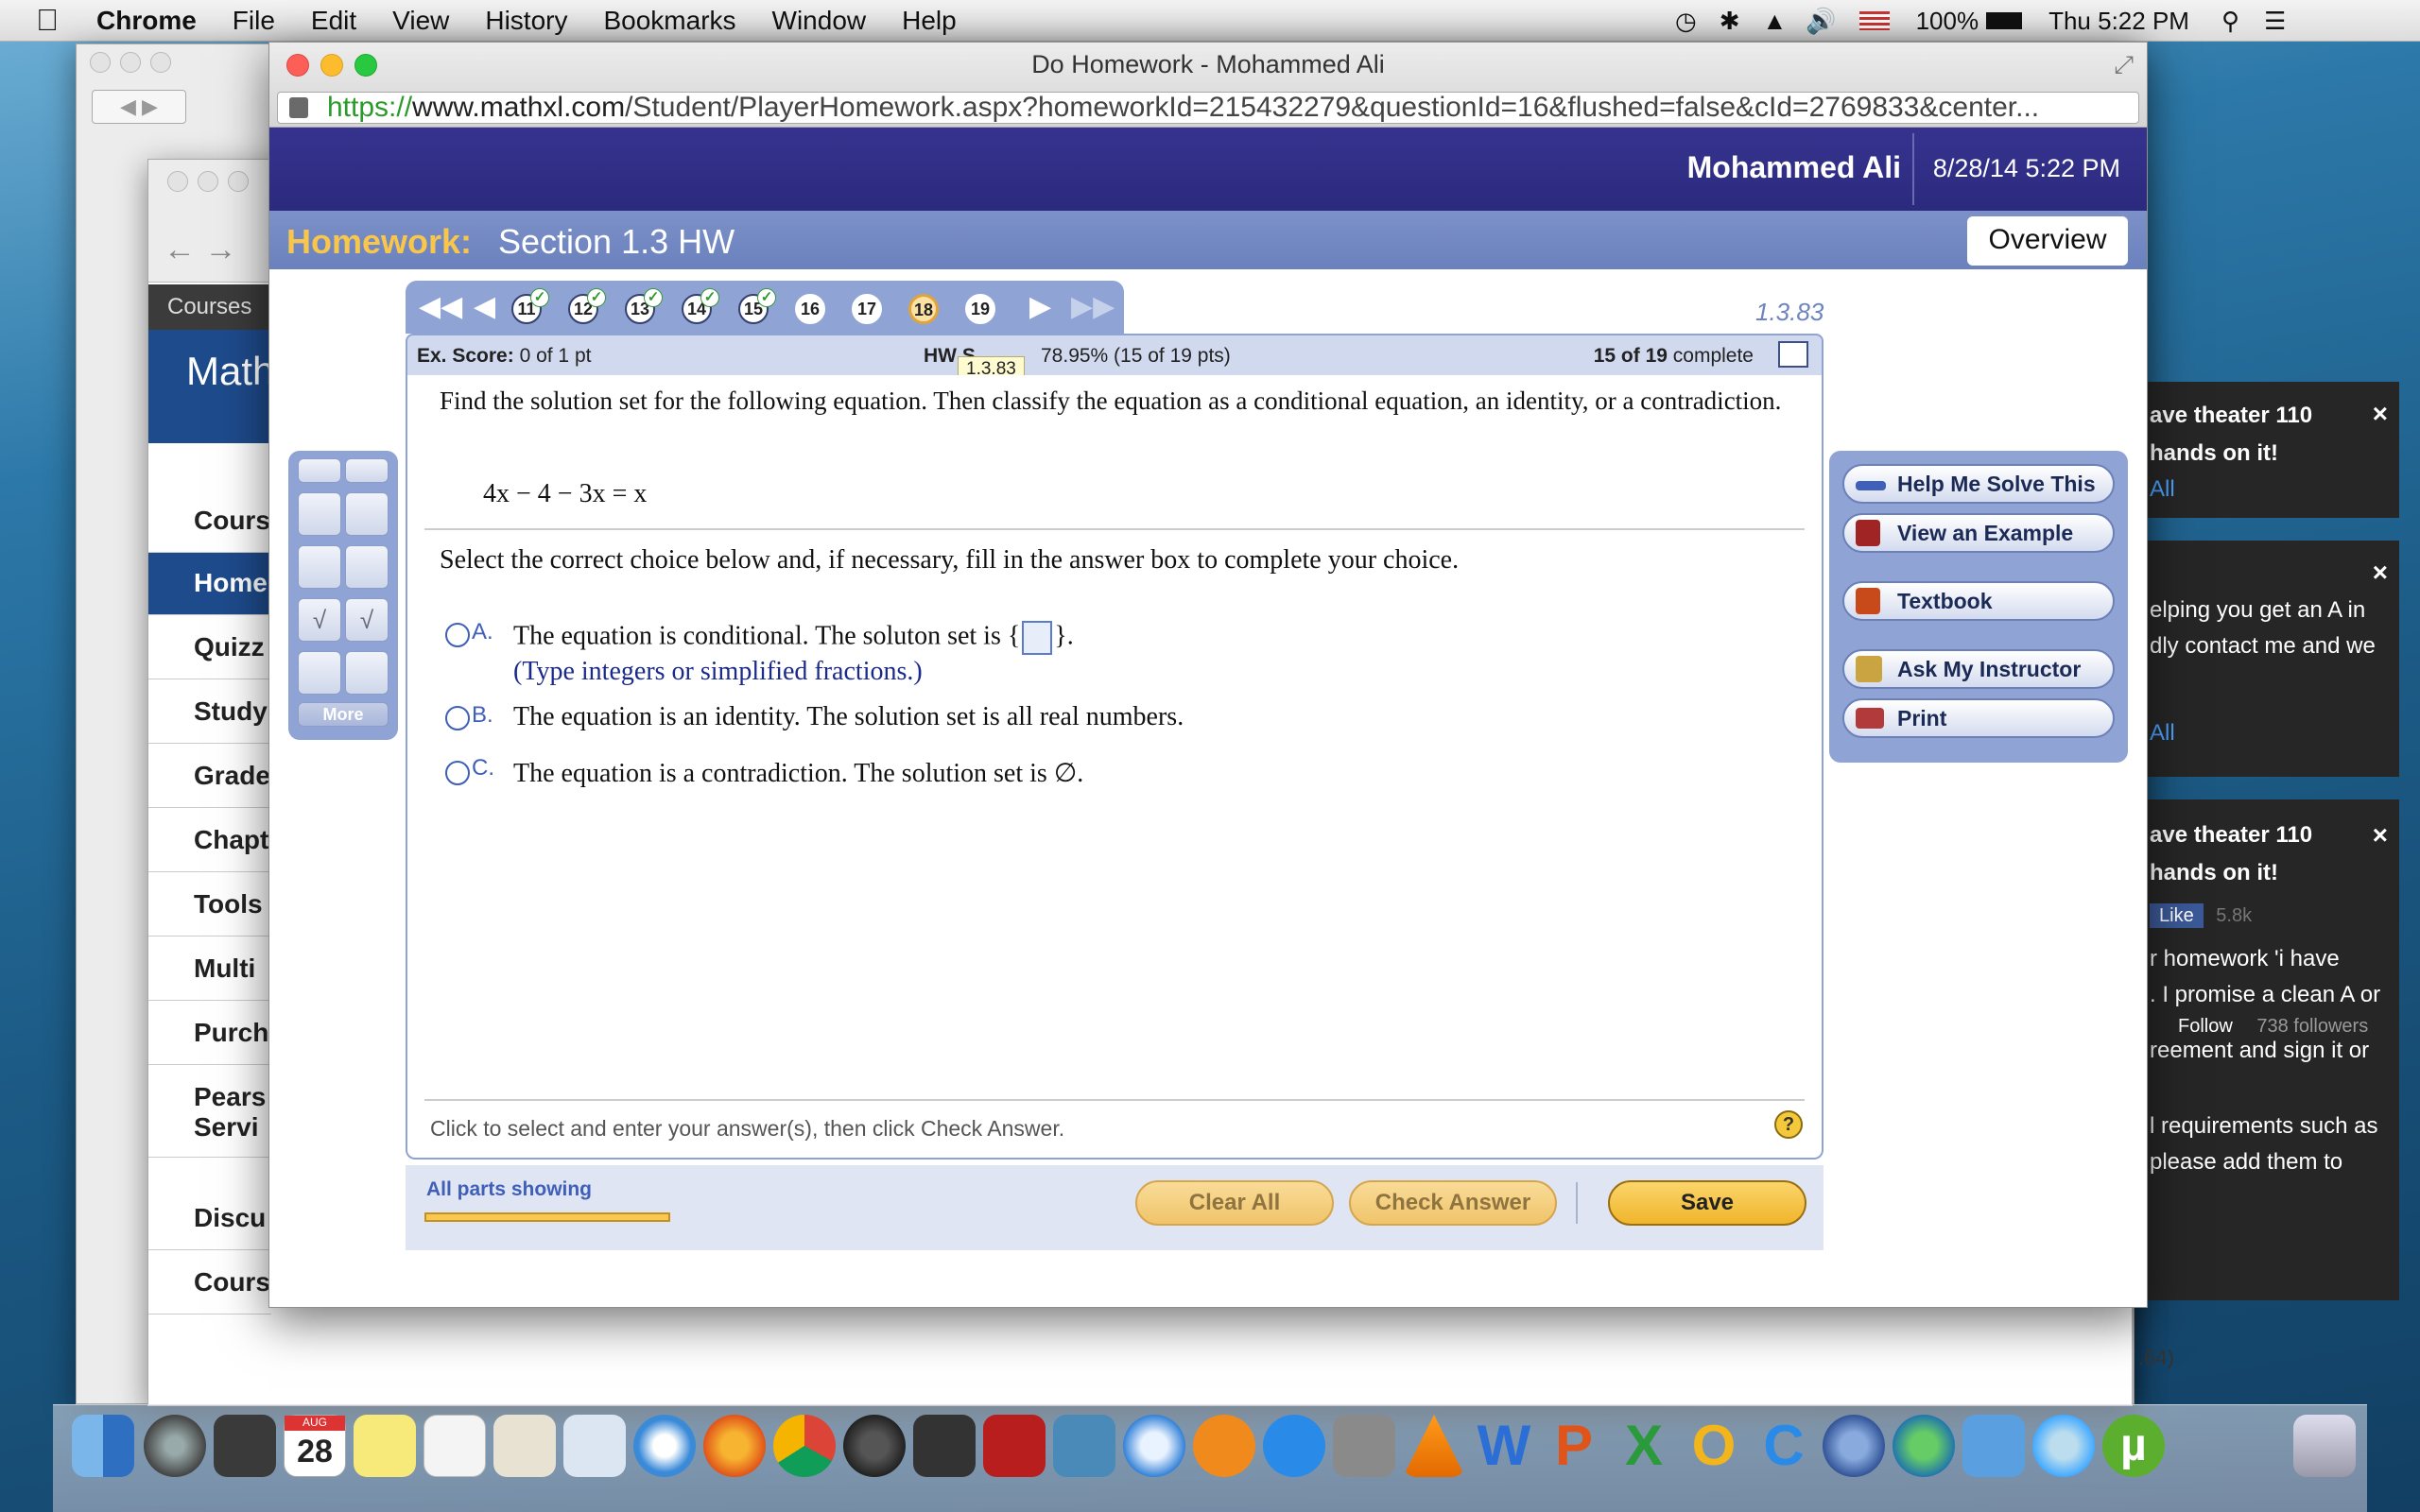 The width and height of the screenshot is (2420, 1512). Describe the element at coordinates (254, 21) in the screenshot. I see `menu-file: File` at that location.